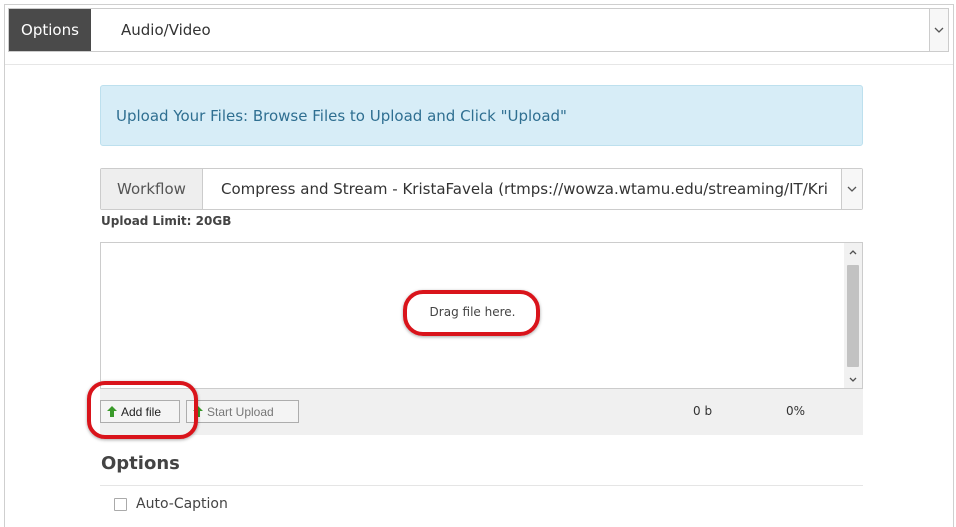  What do you see at coordinates (166, 30) in the screenshot?
I see `media-type-value: Audio/Video` at bounding box center [166, 30].